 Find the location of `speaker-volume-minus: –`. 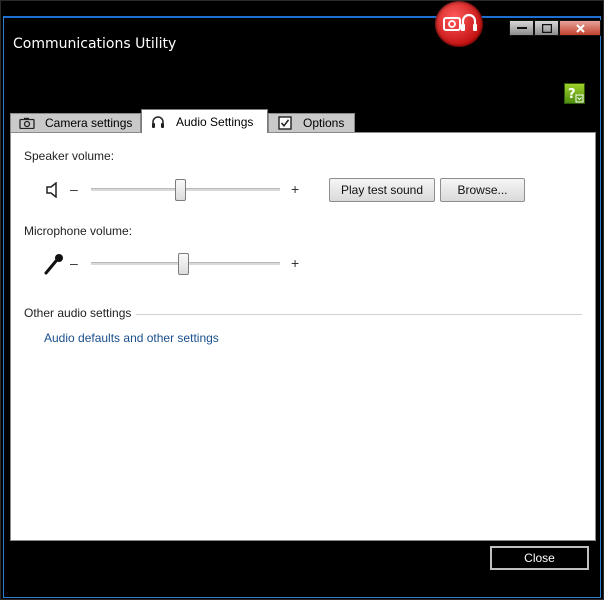

speaker-volume-minus: – is located at coordinates (74, 189).